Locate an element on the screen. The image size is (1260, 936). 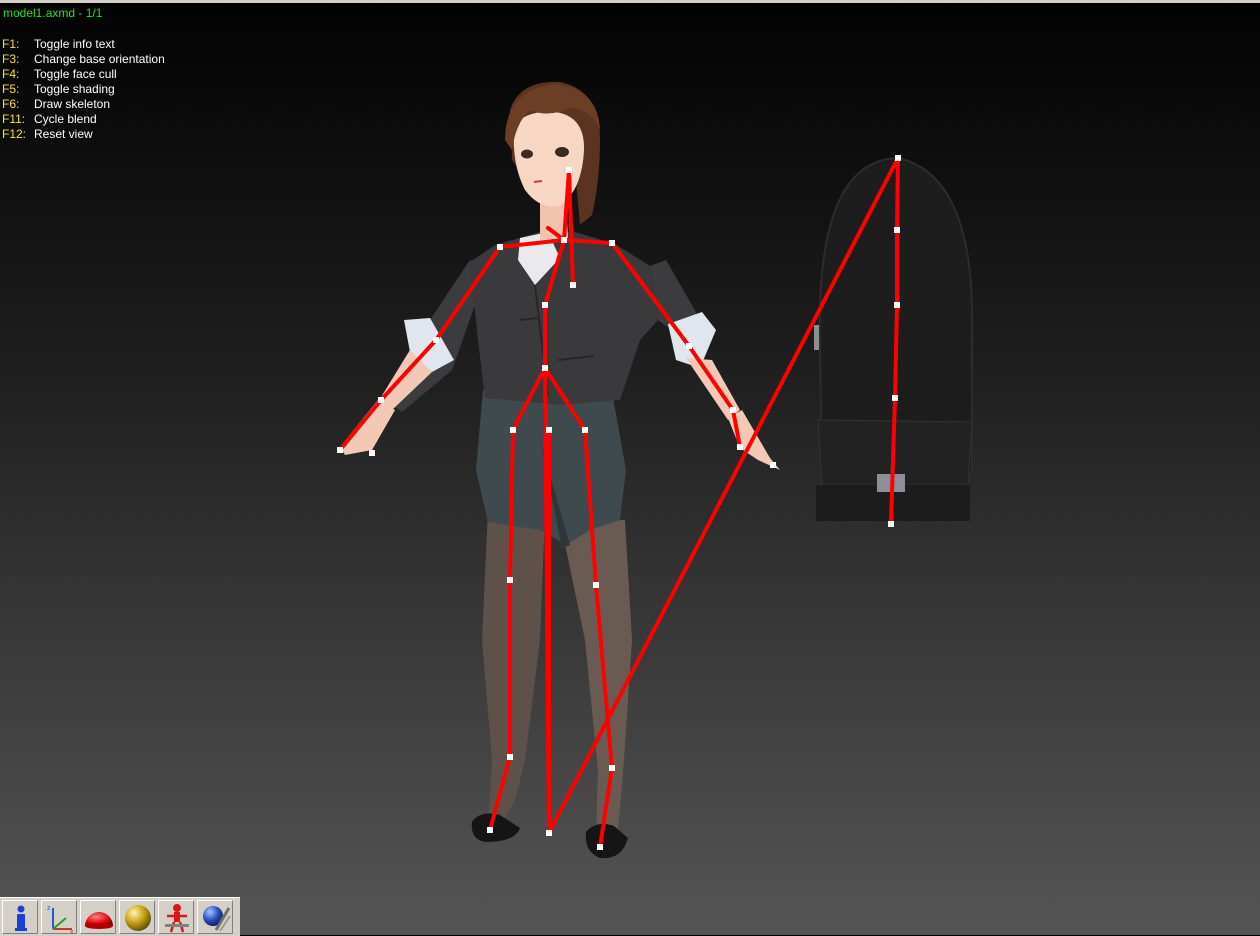
bottom-toolbar: z x is located at coordinates (120, 916).